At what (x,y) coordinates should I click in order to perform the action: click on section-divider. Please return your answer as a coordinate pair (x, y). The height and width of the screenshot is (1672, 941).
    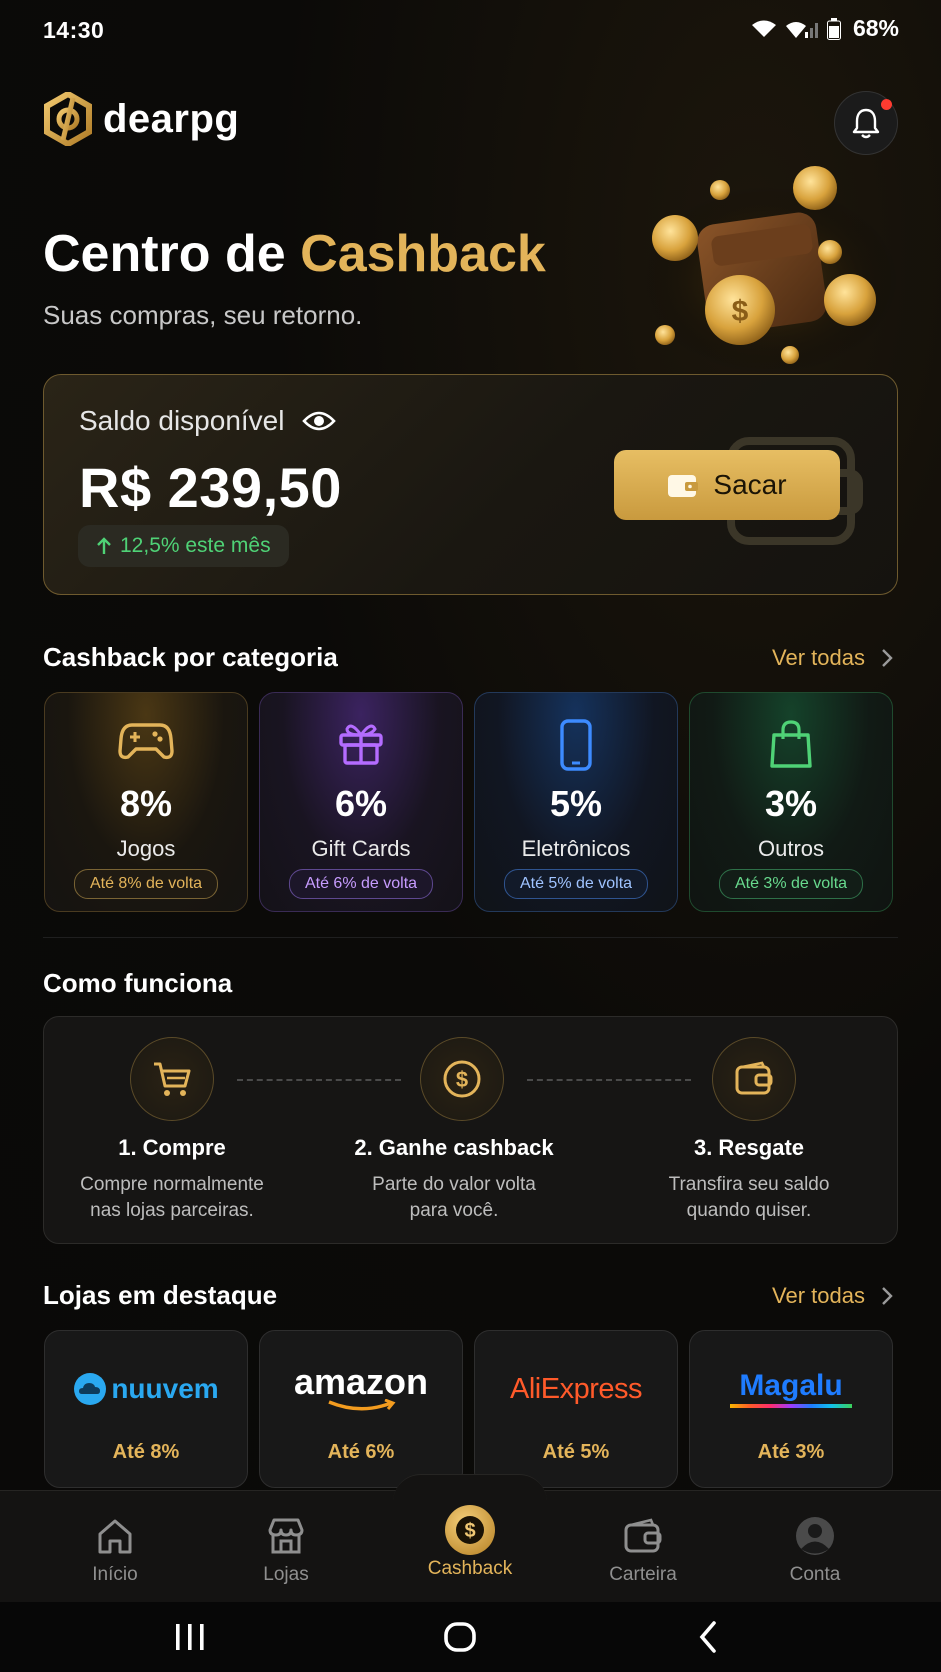
    Looking at the image, I should click on (470, 937).